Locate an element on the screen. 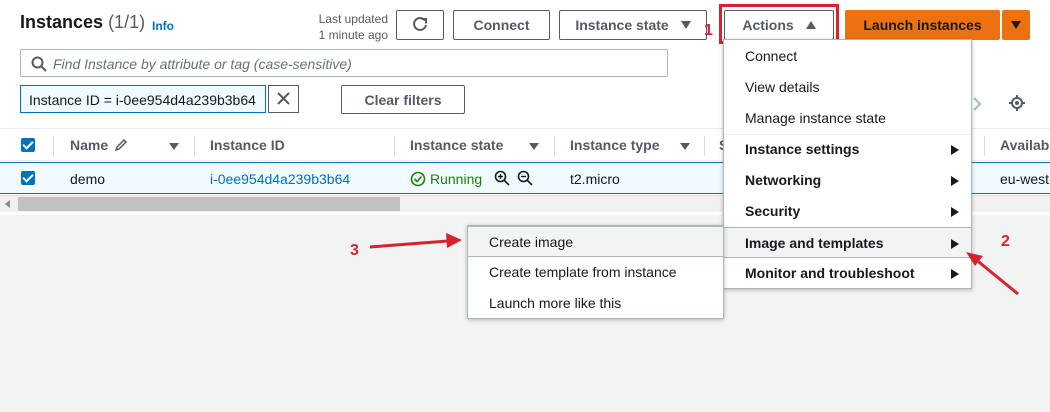  annotation-arrows is located at coordinates (694, 264).